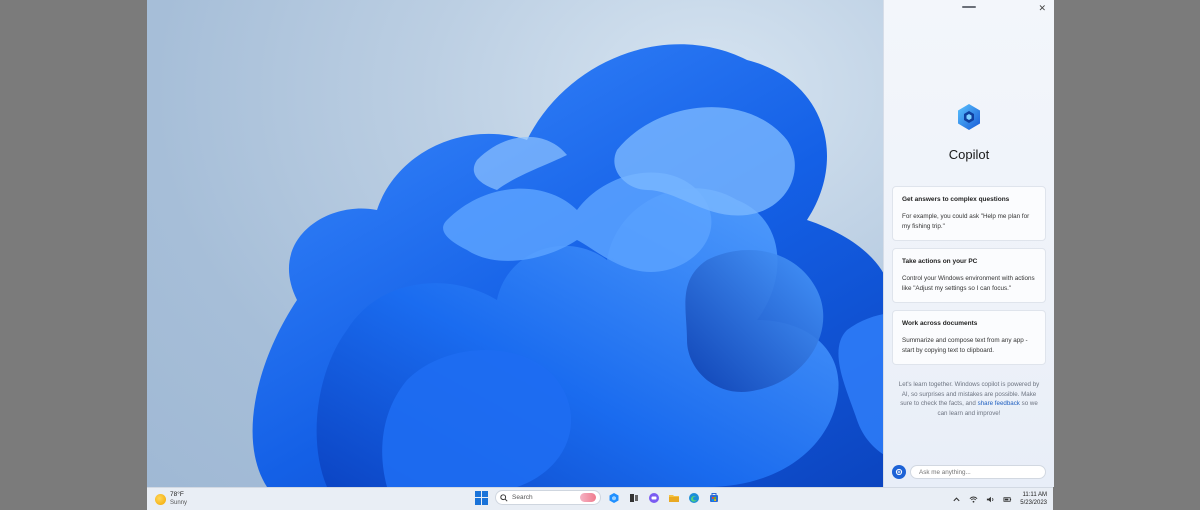 The width and height of the screenshot is (1200, 510). Describe the element at coordinates (634, 498) in the screenshot. I see `task-view-icon` at that location.